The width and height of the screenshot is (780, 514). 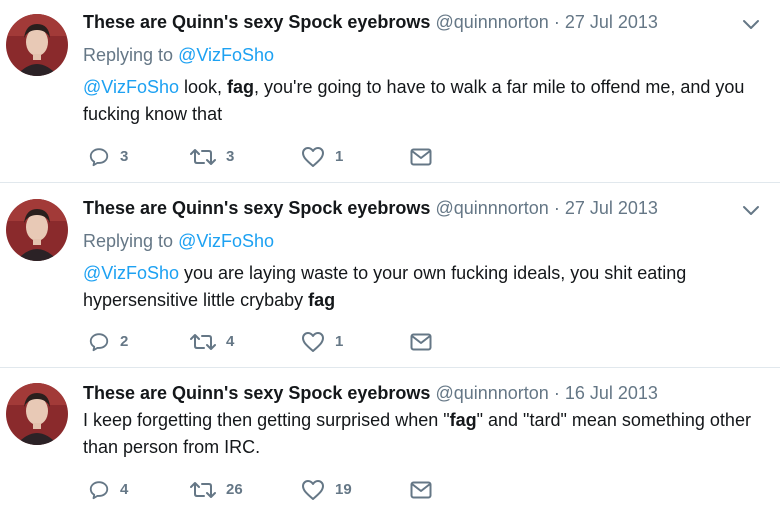 I want to click on tweet-date: 16 Jul 2013, so click(x=611, y=393).